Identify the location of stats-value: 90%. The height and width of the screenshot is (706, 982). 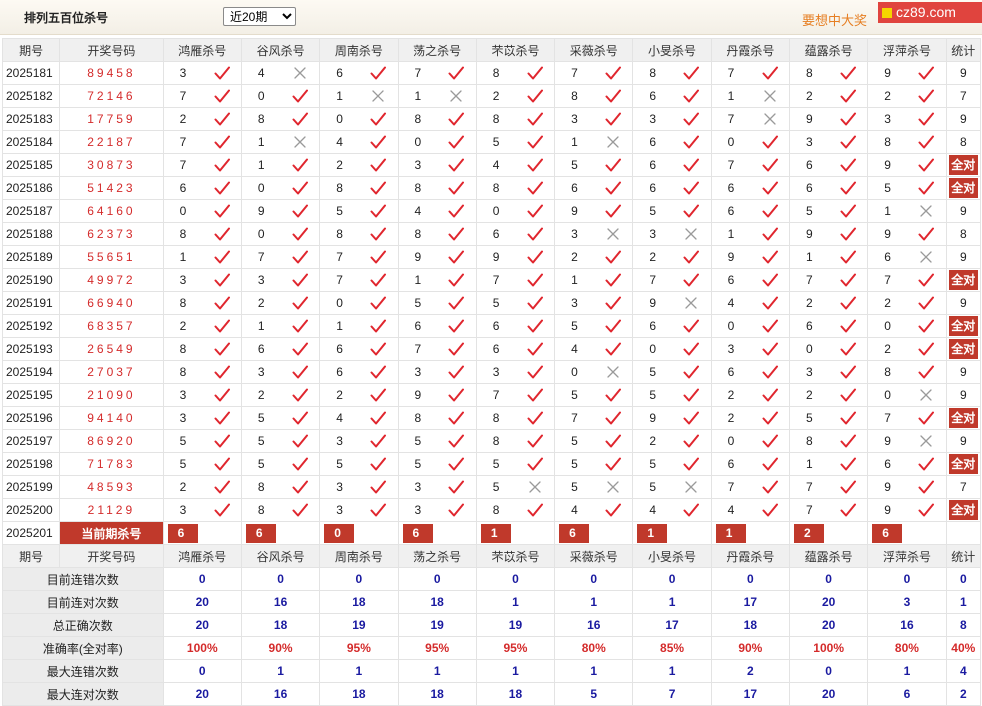
(280, 648).